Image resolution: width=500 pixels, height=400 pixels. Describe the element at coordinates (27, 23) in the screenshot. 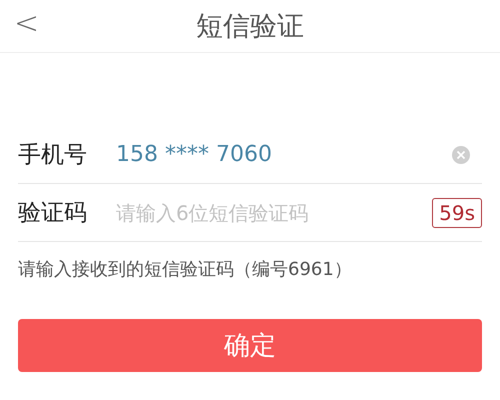

I see `back-button: <` at that location.